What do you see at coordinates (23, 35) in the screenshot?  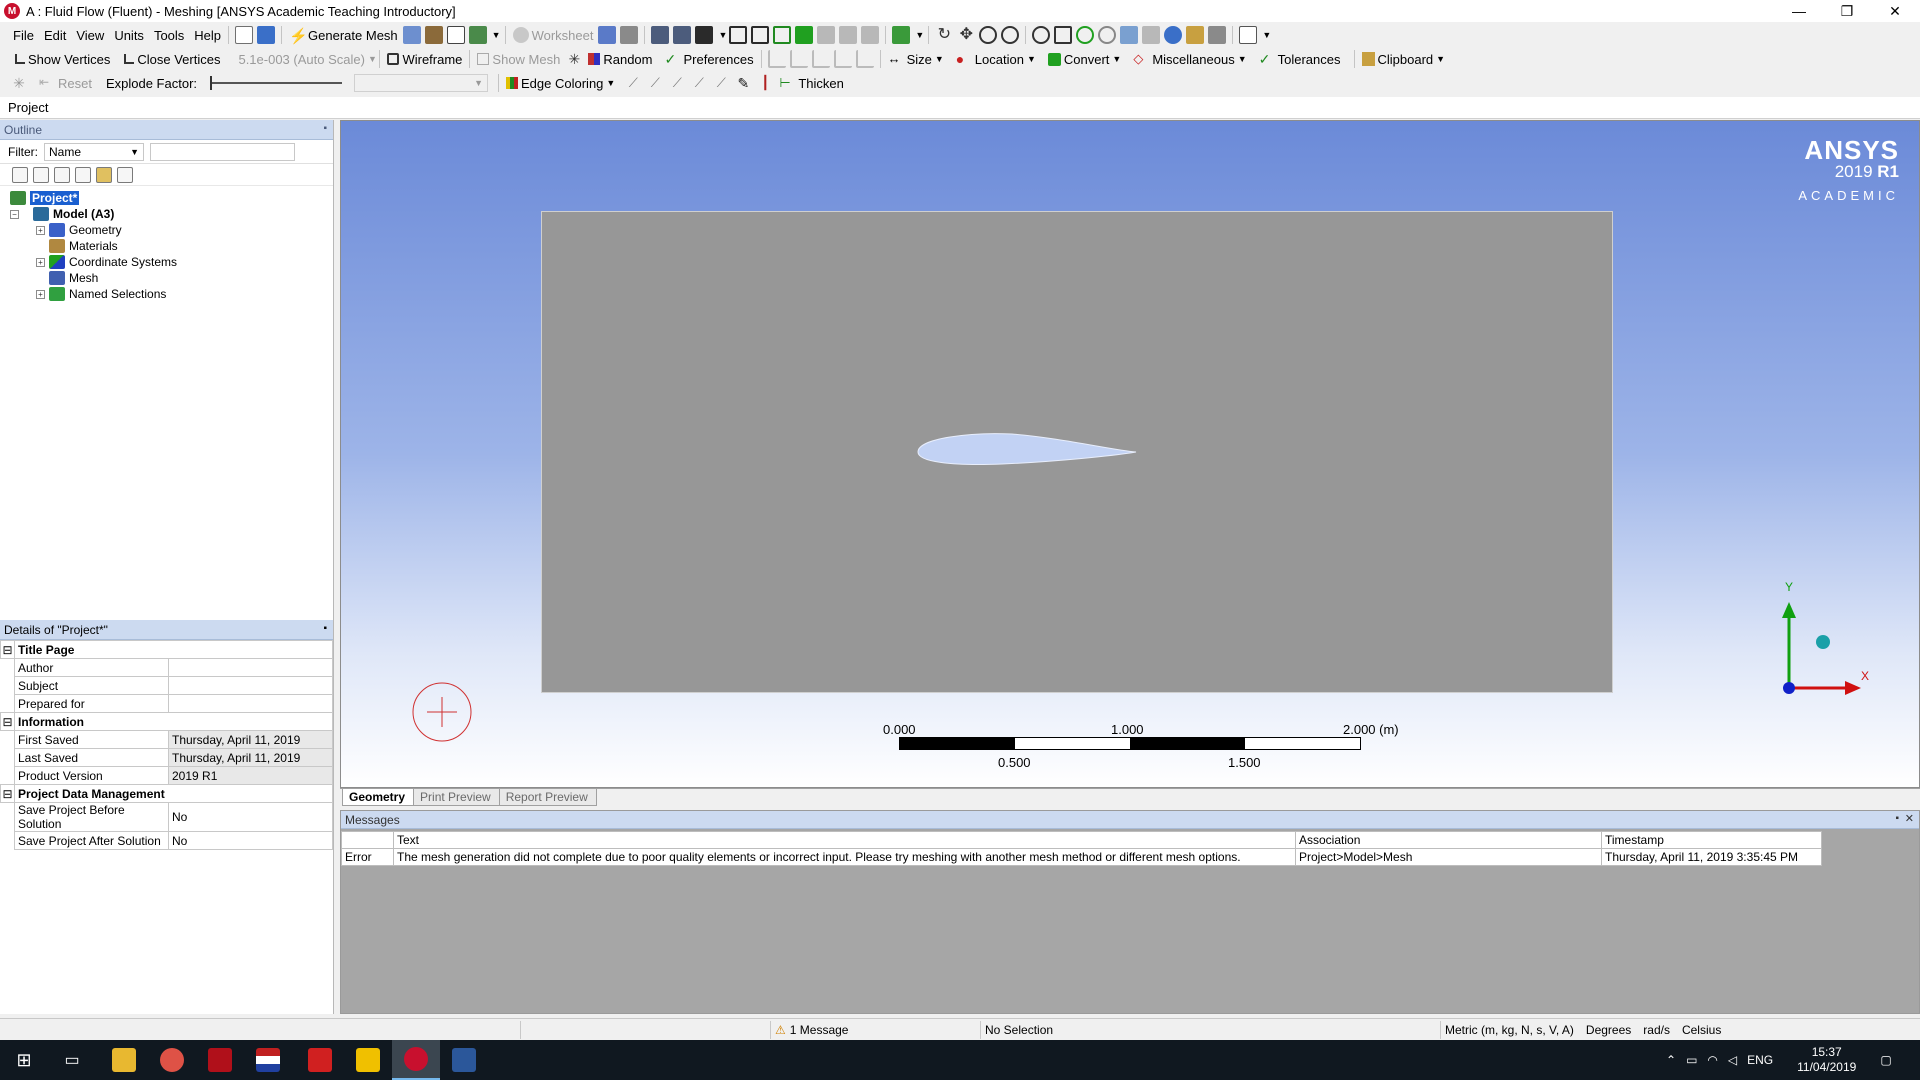 I see `menu-file: File` at bounding box center [23, 35].